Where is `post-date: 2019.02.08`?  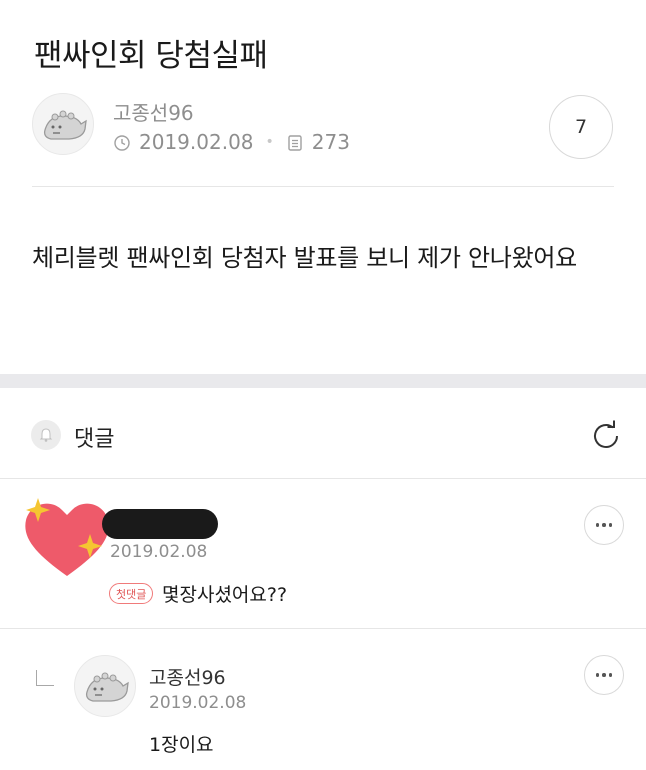 post-date: 2019.02.08 is located at coordinates (196, 142).